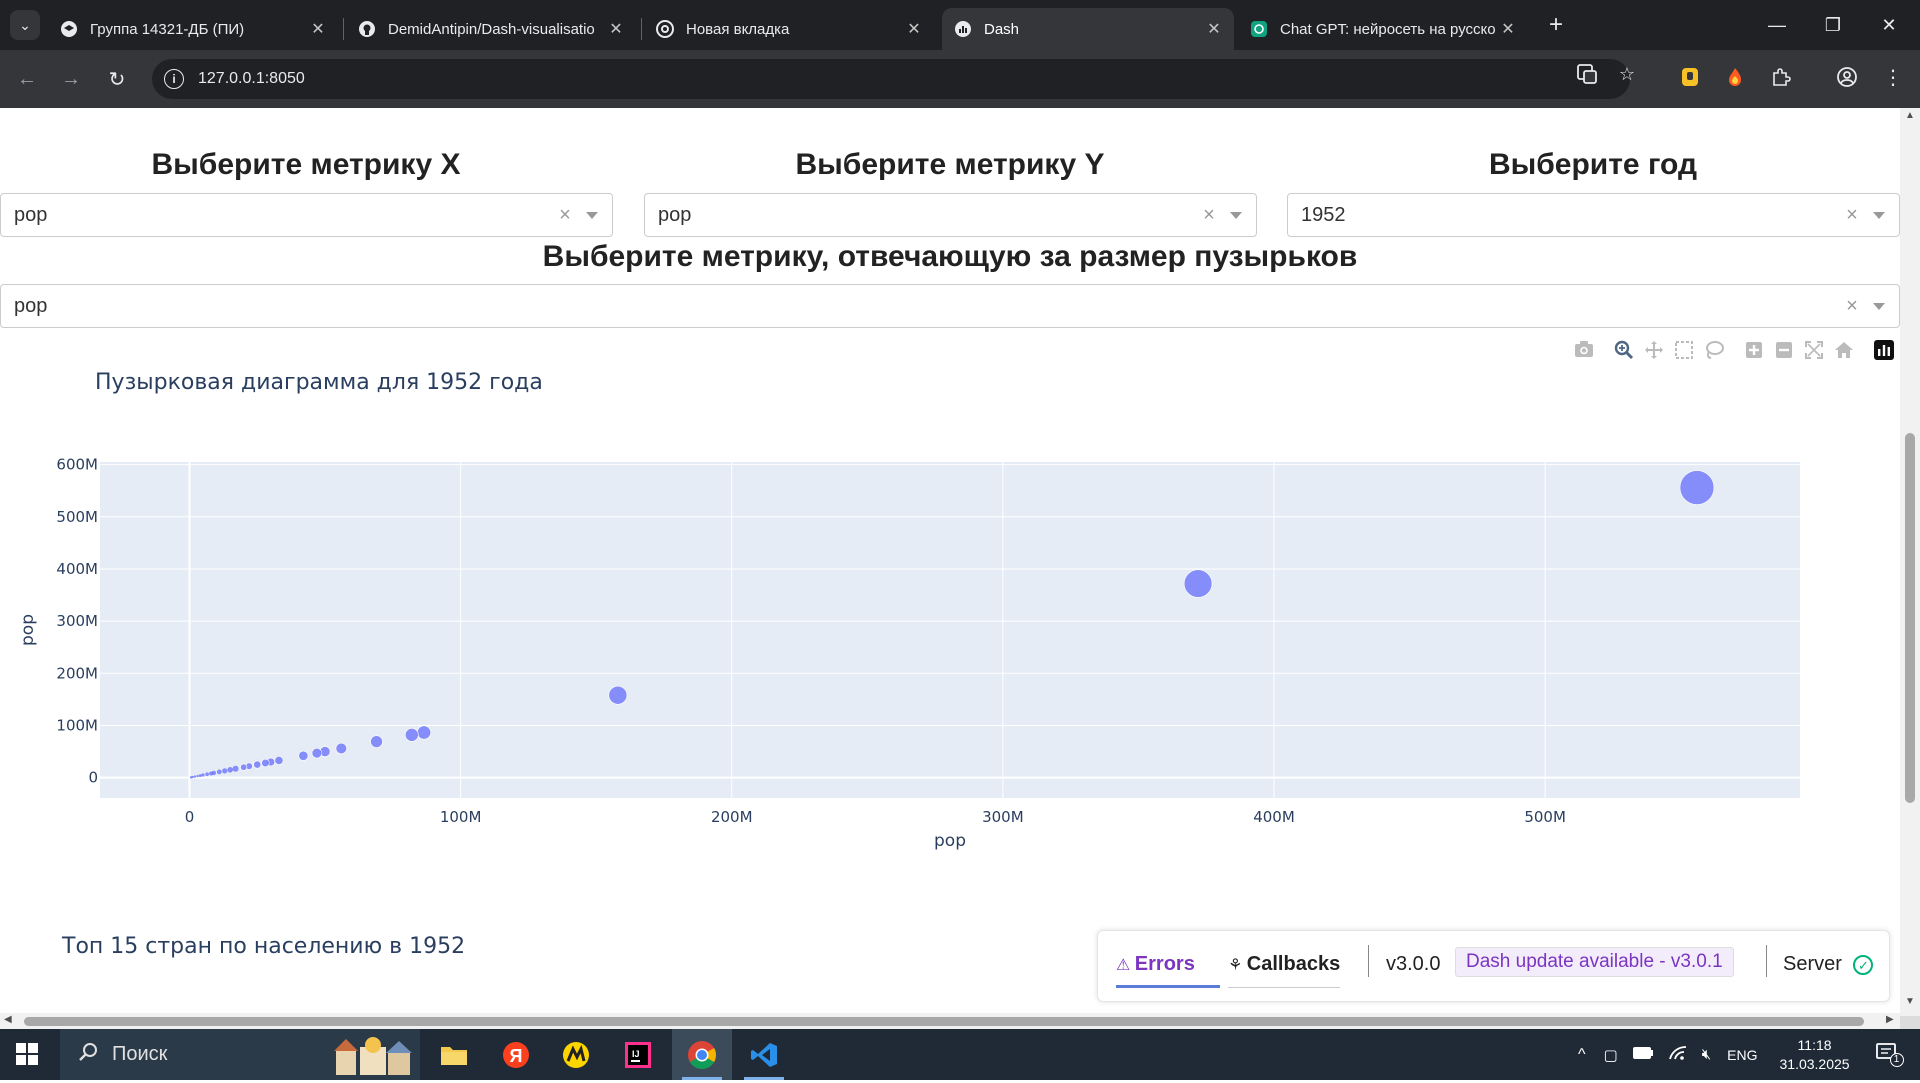 Image resolution: width=1920 pixels, height=1083 pixels. I want to click on reset-axes-home-icon, so click(1844, 351).